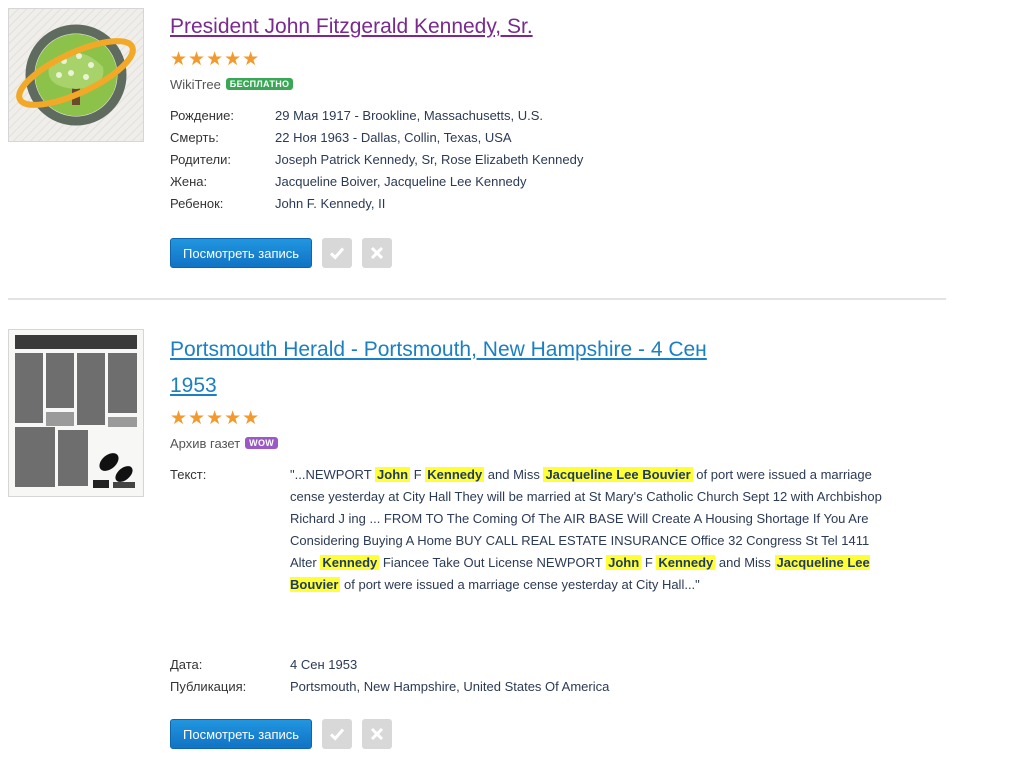 The image size is (1015, 760). I want to click on text-segment: Fiancee Take Out License NEWPORT, so click(493, 562).